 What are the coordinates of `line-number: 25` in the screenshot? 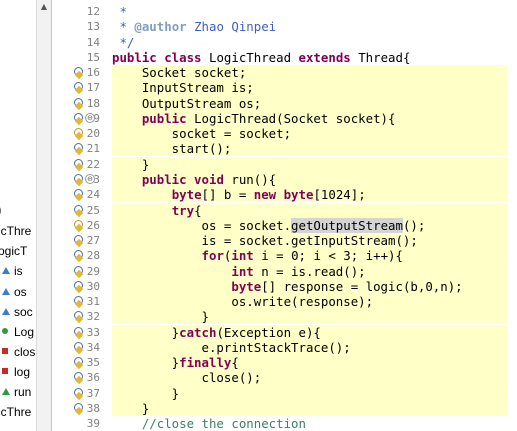 It's located at (93, 210).